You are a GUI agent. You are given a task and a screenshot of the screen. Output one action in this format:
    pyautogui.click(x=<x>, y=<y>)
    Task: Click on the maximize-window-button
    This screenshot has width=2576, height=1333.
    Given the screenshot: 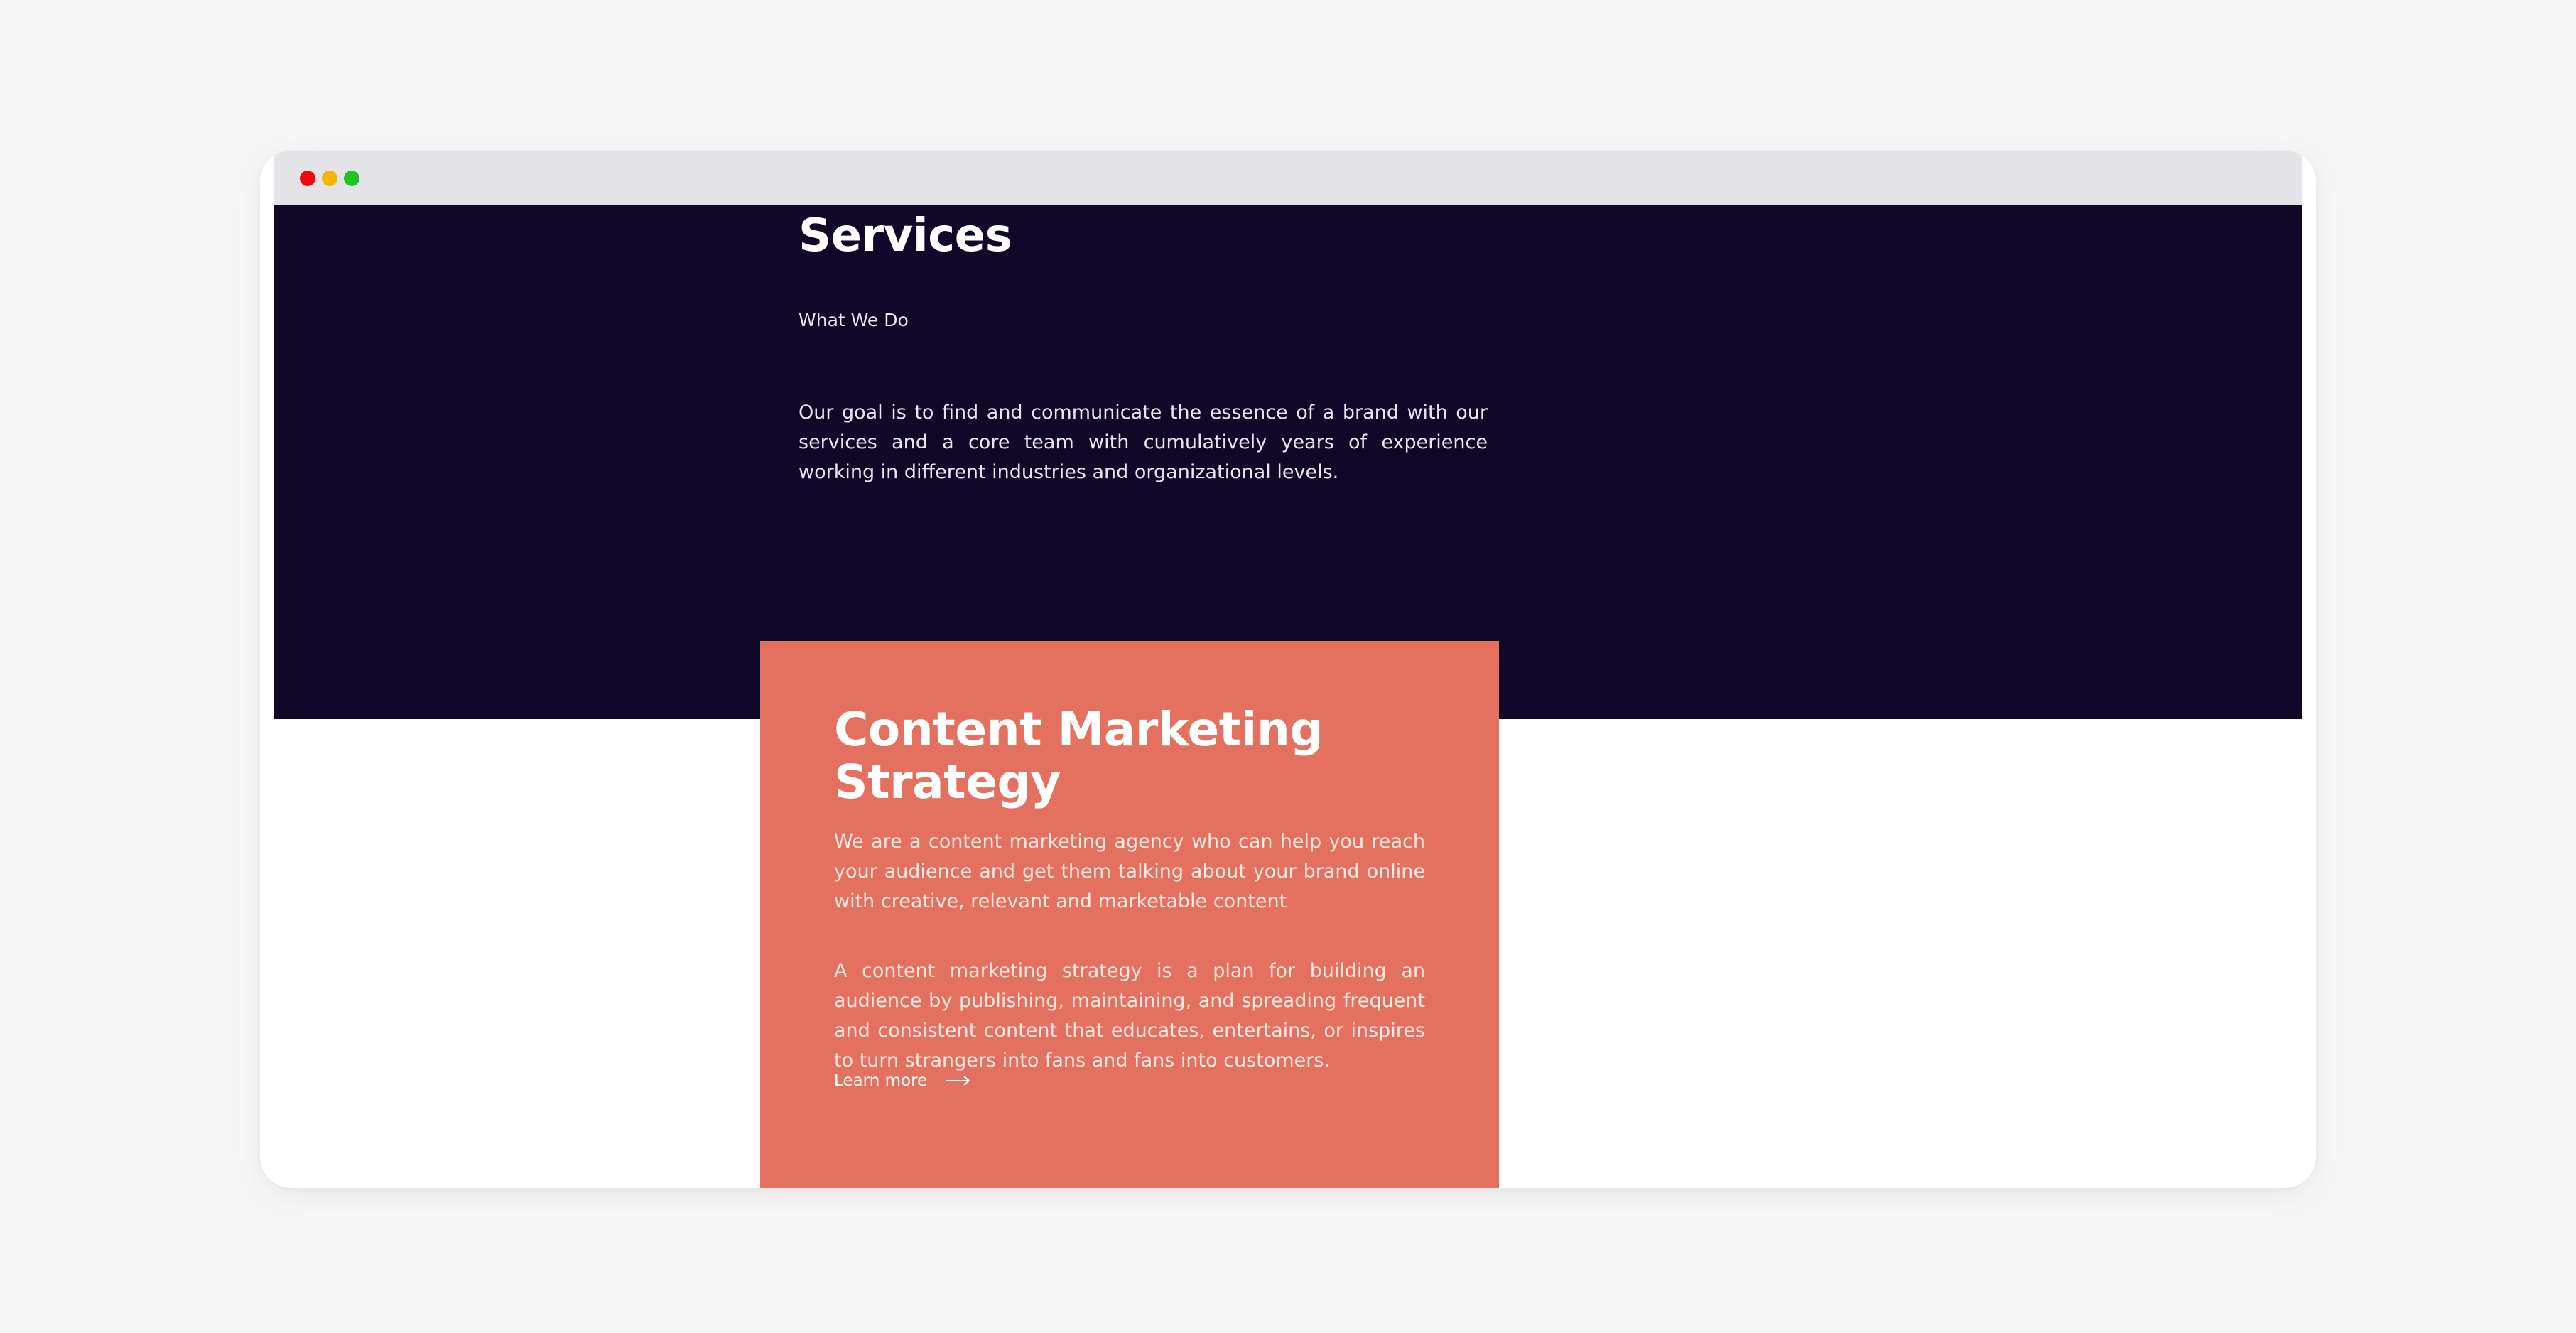 What is the action you would take?
    pyautogui.click(x=351, y=178)
    